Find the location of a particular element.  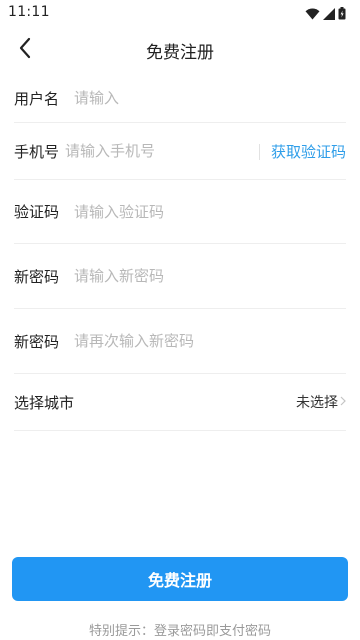

password-input is located at coordinates (210, 276).